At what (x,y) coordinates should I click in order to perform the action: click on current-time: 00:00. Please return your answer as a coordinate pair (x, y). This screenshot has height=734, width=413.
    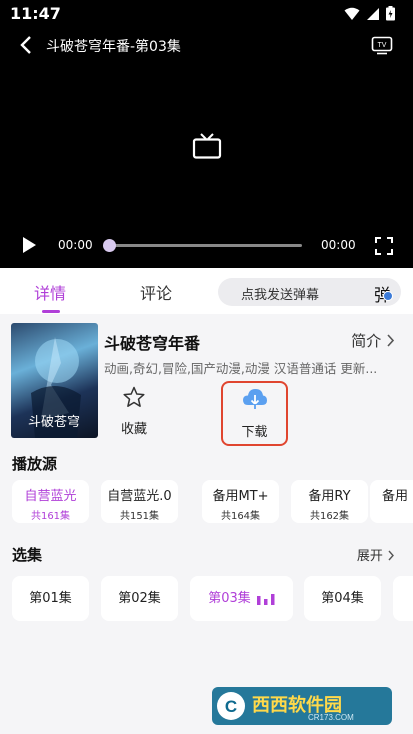
    Looking at the image, I should click on (75, 245).